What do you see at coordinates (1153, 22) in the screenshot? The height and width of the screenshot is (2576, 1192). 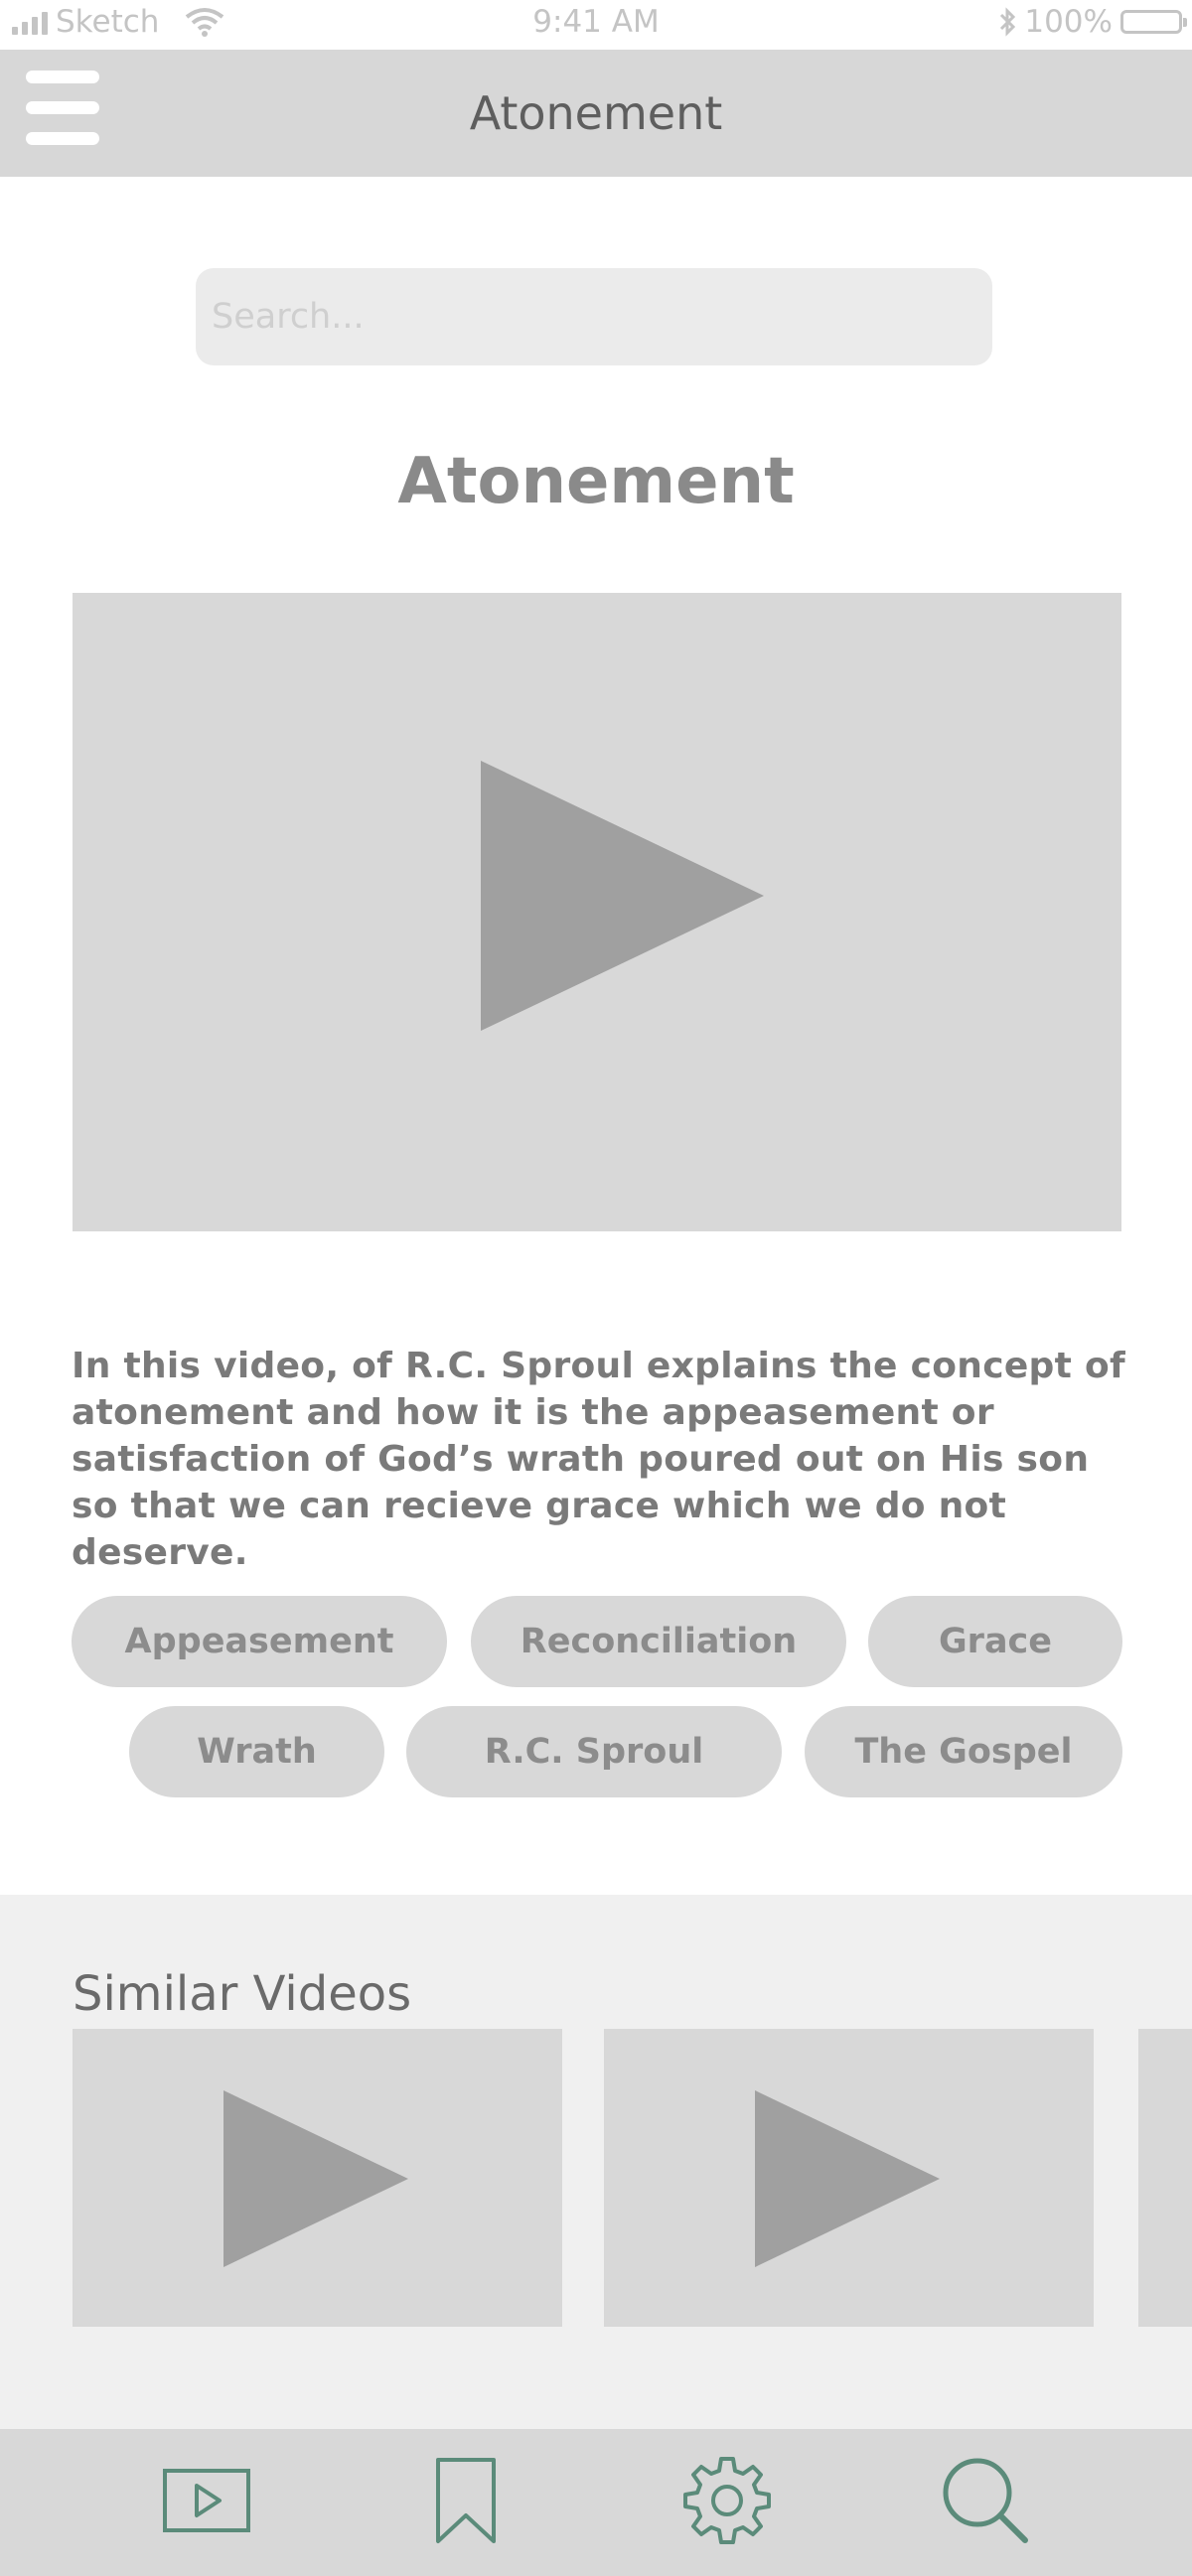 I see `battery-icon` at bounding box center [1153, 22].